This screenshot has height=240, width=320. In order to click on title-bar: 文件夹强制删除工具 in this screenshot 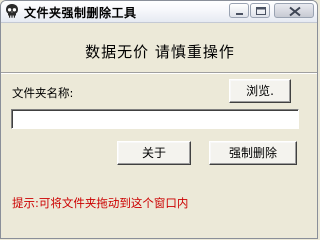, I will do `click(159, 12)`.